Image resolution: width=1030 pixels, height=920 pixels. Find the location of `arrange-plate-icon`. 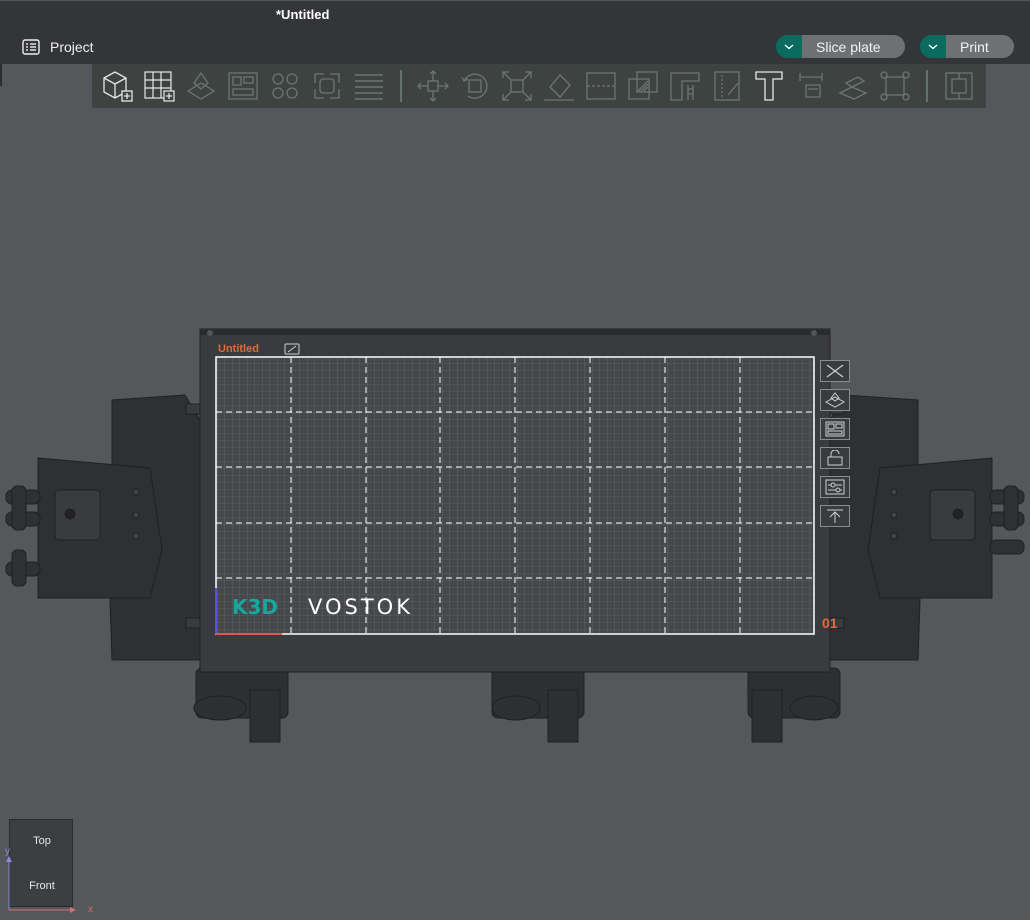

arrange-plate-icon is located at coordinates (835, 429).